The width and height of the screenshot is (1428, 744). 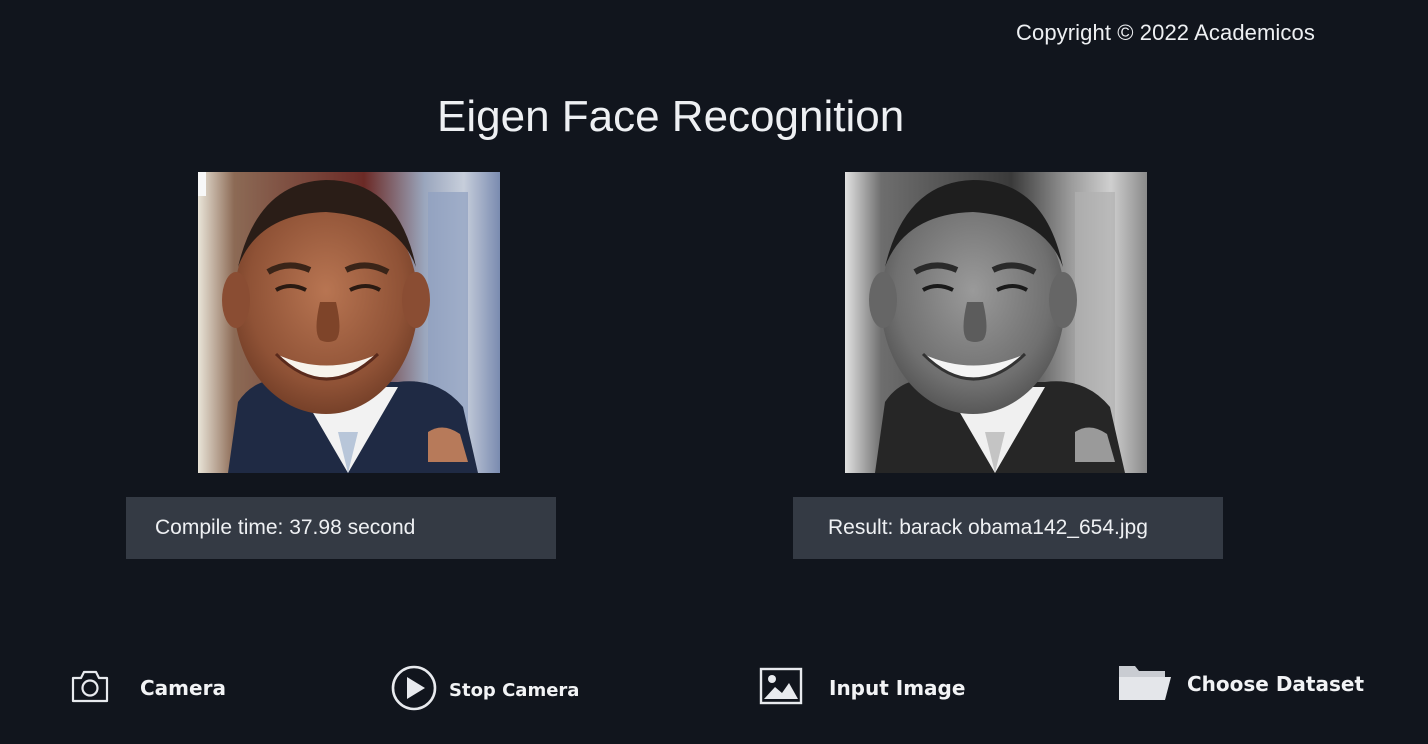 I want to click on stop-camera-button: Stop Camera, so click(x=485, y=690).